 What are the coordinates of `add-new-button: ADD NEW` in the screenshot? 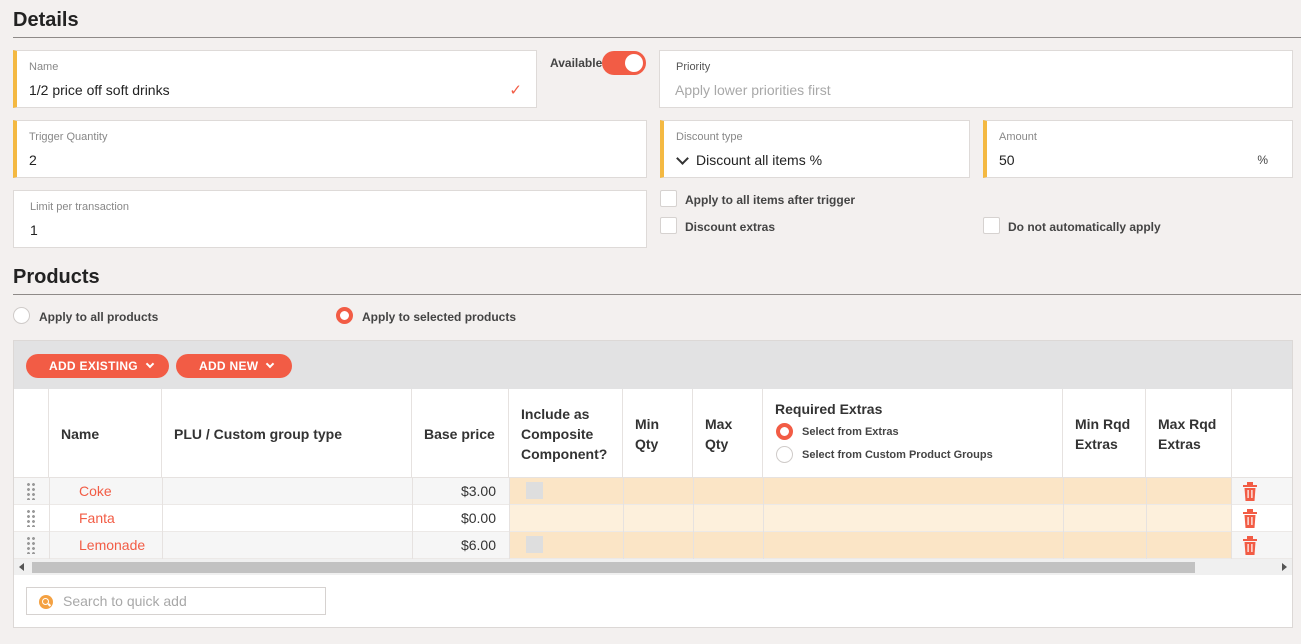 It's located at (234, 366).